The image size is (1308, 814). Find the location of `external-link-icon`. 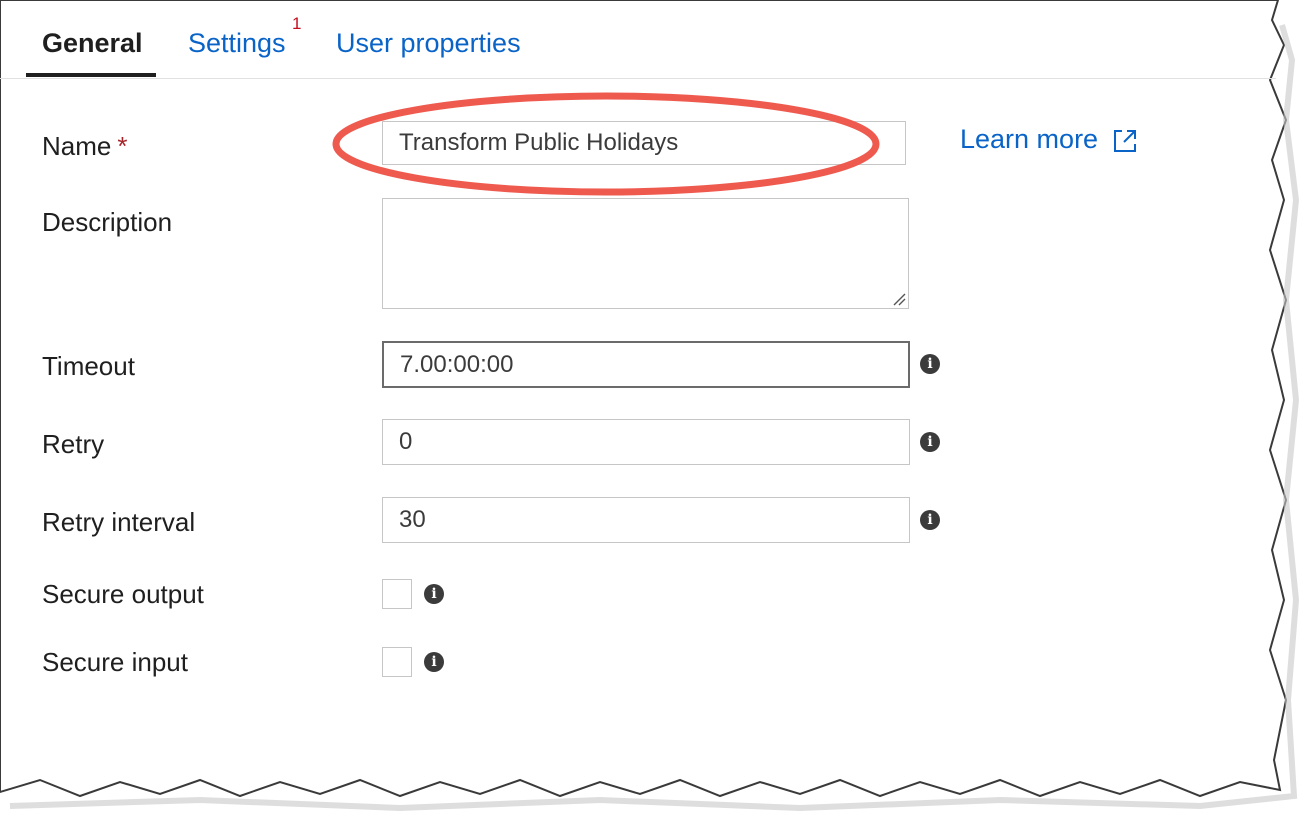

external-link-icon is located at coordinates (1125, 141).